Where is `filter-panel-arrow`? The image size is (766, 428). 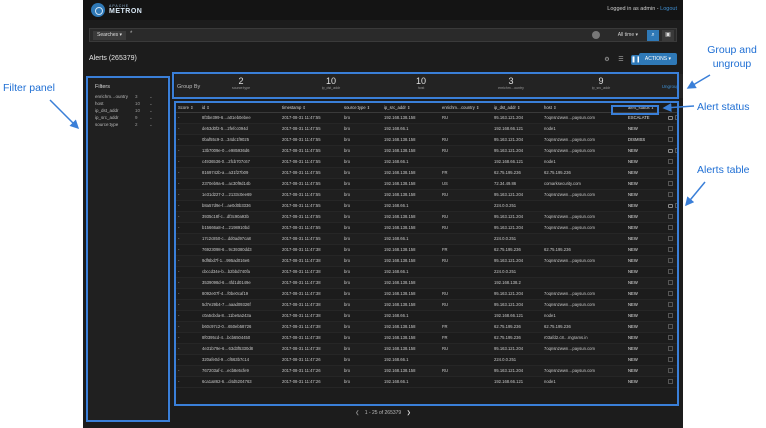
filter-panel-arrow is located at coordinates (64, 114).